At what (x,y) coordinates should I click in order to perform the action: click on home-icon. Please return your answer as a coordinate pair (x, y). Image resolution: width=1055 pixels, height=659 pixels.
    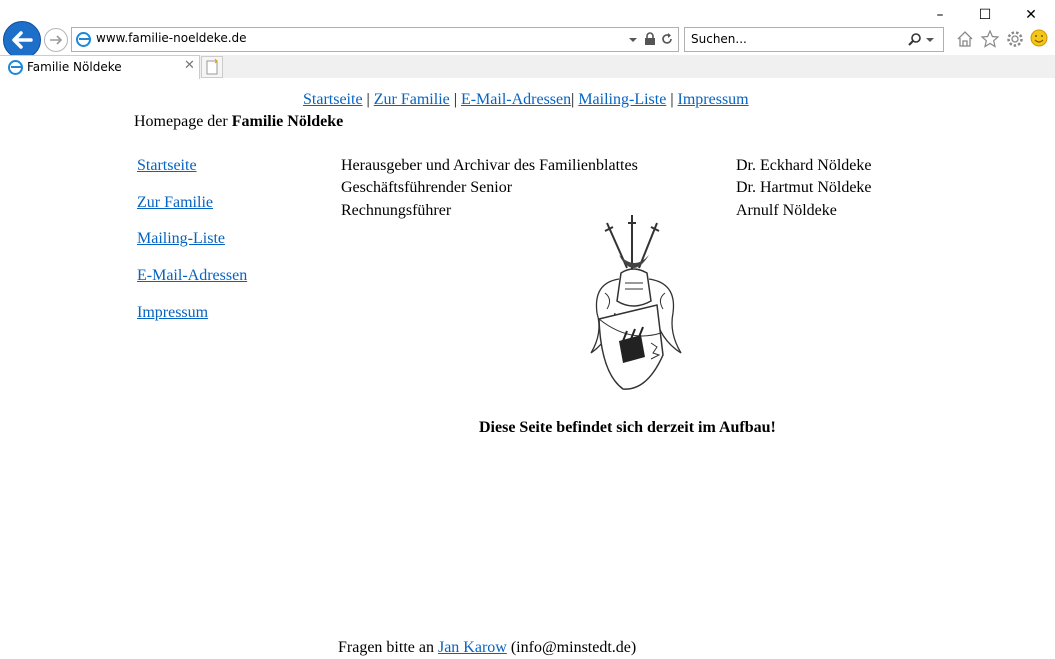
    Looking at the image, I should click on (965, 39).